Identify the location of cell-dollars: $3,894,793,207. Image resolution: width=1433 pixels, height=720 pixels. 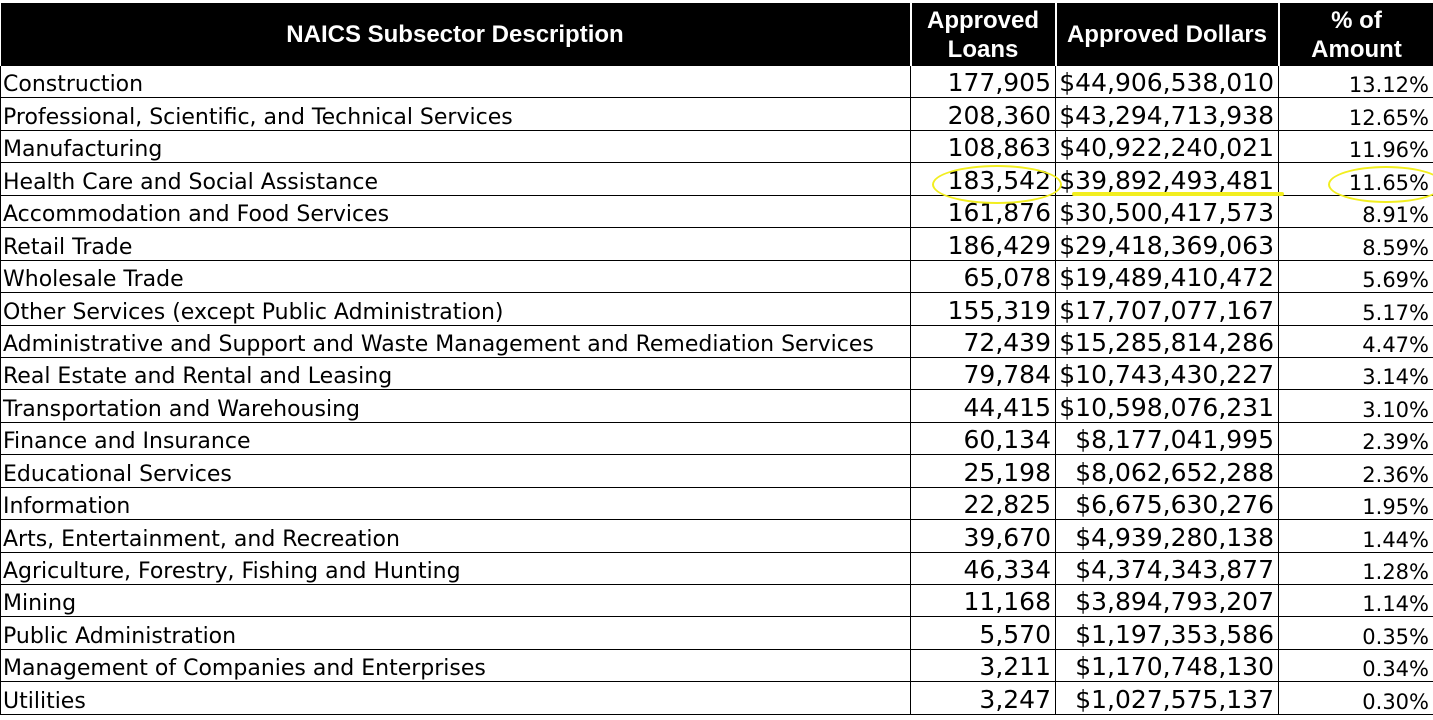
(1167, 601).